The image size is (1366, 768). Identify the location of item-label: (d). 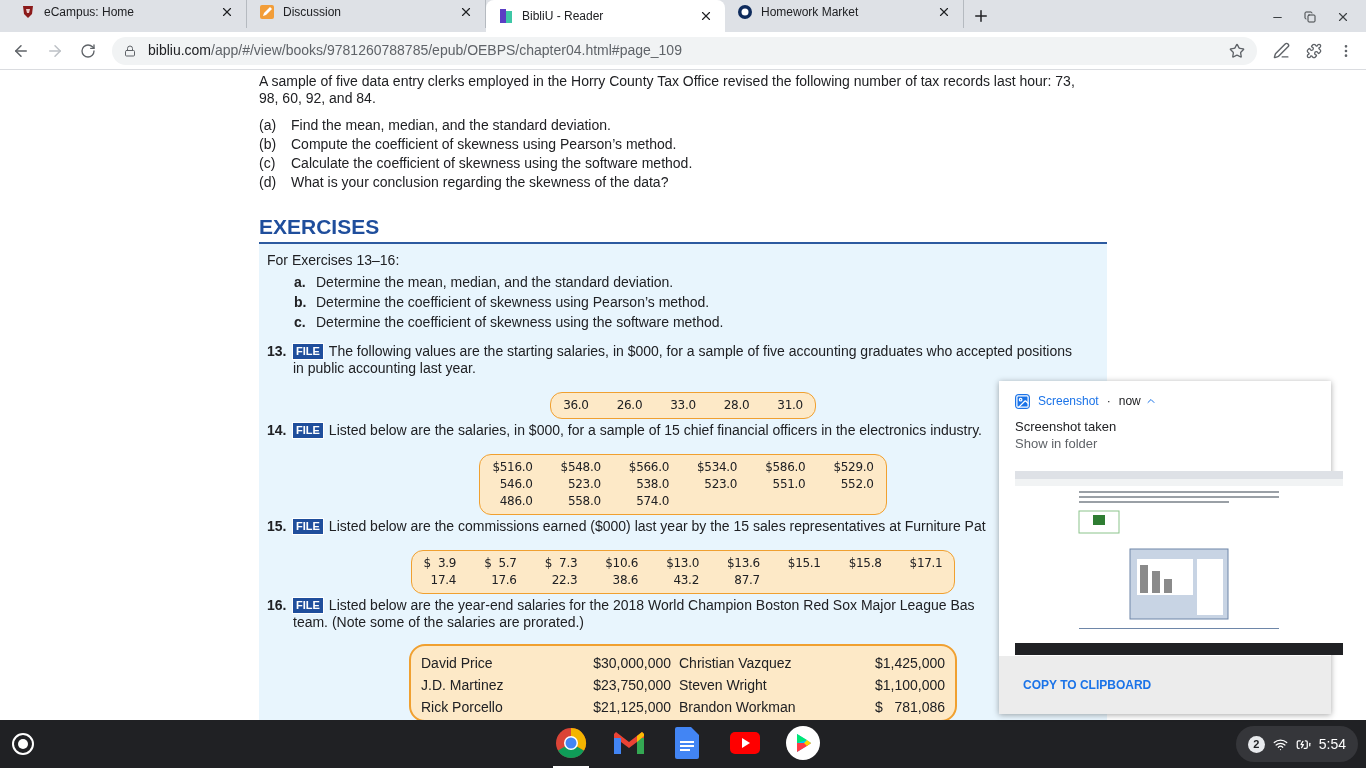
(268, 182).